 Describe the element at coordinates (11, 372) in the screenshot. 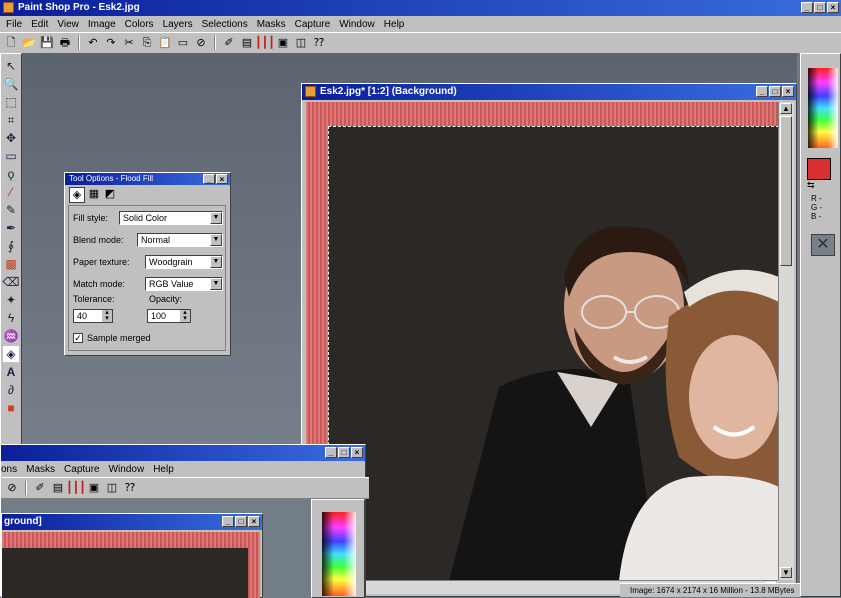

I see `text-tool-icon: A` at that location.